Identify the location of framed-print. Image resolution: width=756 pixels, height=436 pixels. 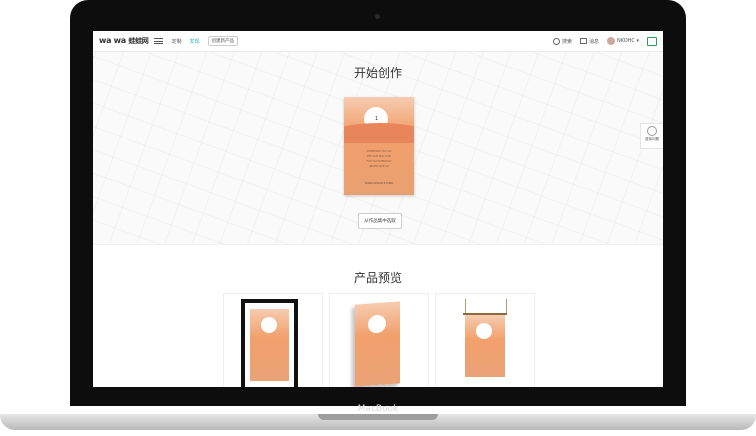
(269, 343).